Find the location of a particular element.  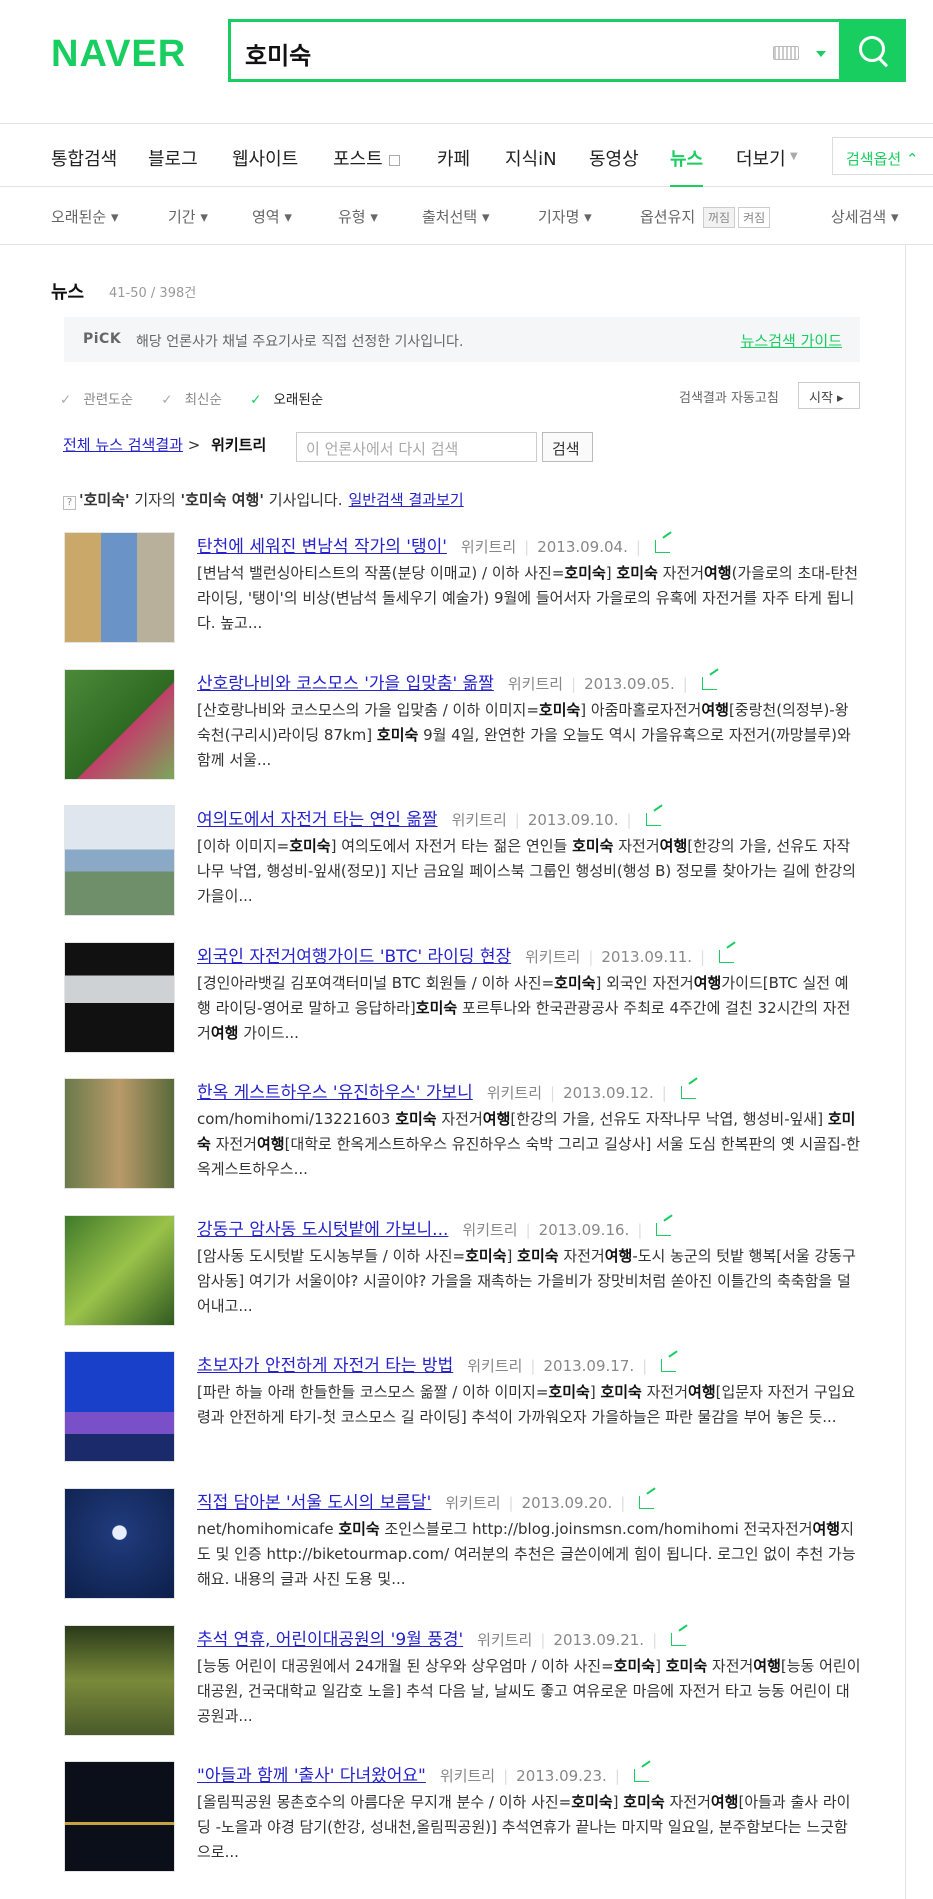

article-header: 강동구 암사동 도시텃밭에 가보니... 위키트리 | 2013.09.16. | is located at coordinates (434, 1227).